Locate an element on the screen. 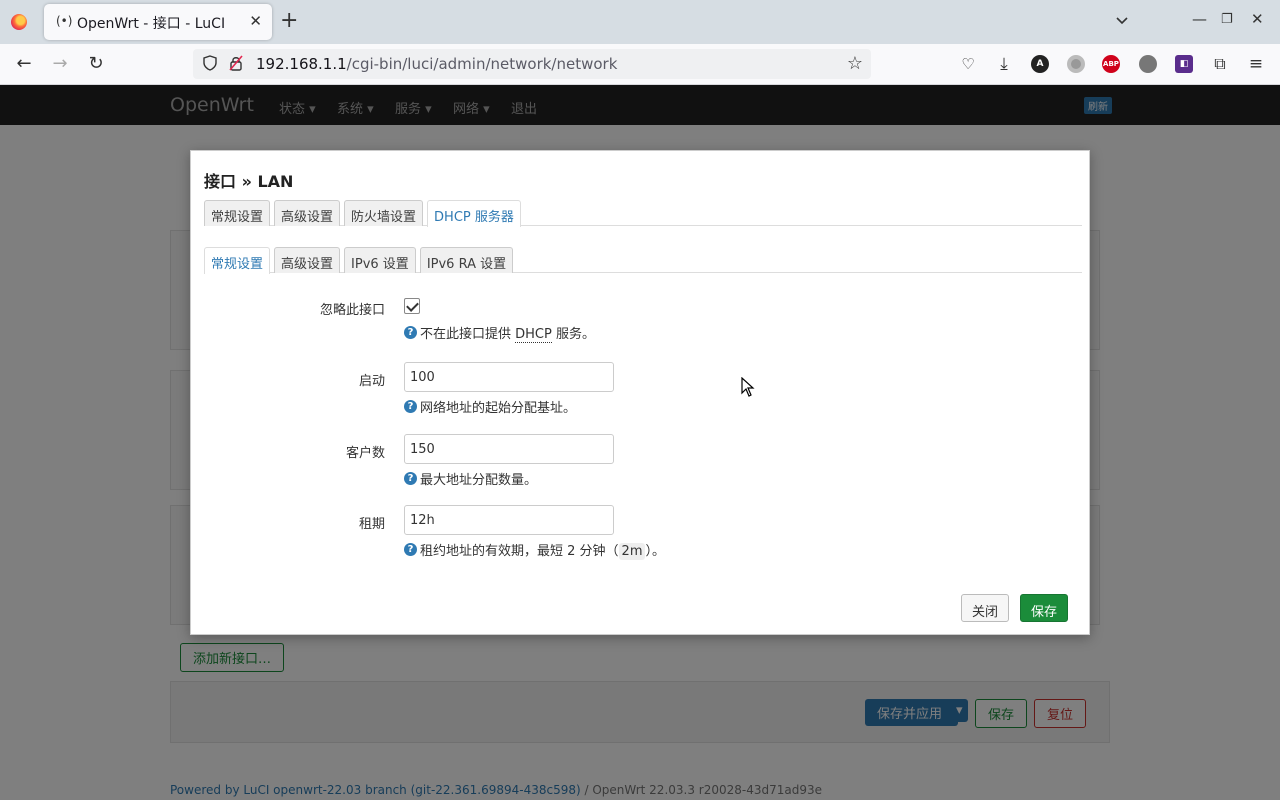 Image resolution: width=1280 pixels, height=800 pixels. dialog-title: 接口 » LAN is located at coordinates (249, 181).